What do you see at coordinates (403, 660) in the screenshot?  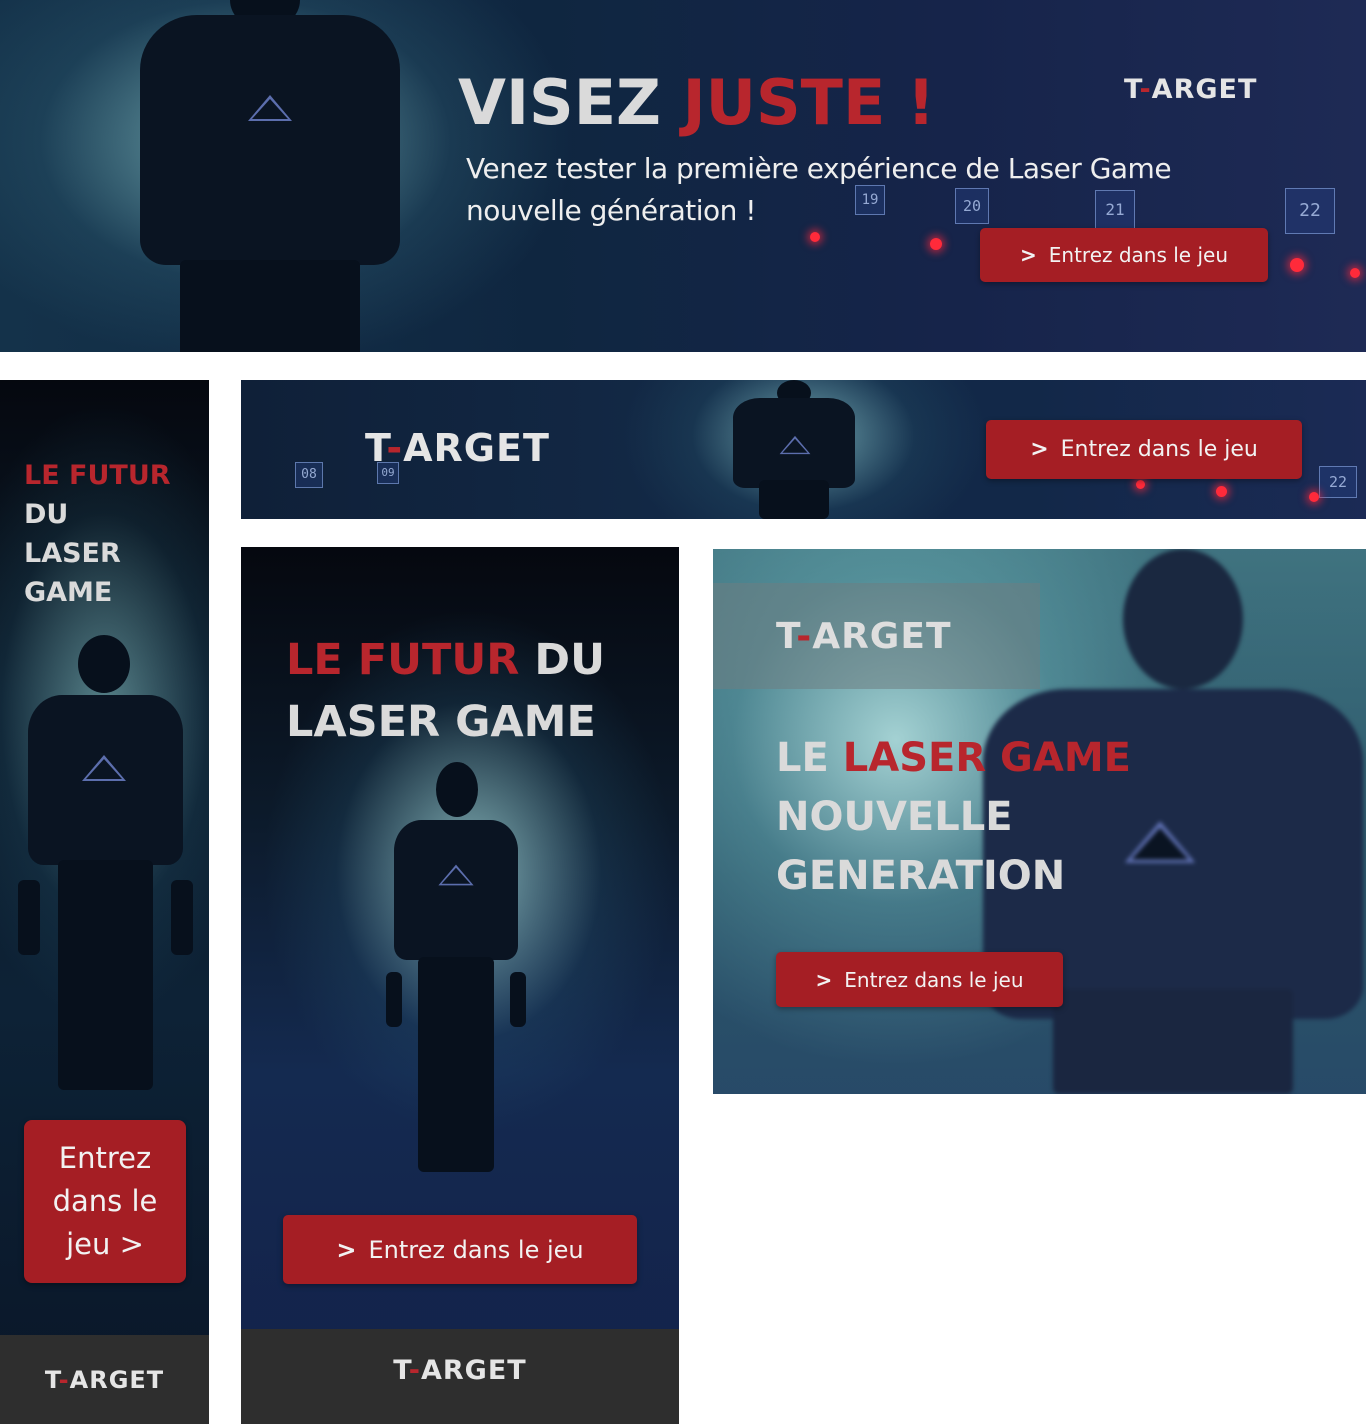 I see `headline-red: LE FUTUR` at bounding box center [403, 660].